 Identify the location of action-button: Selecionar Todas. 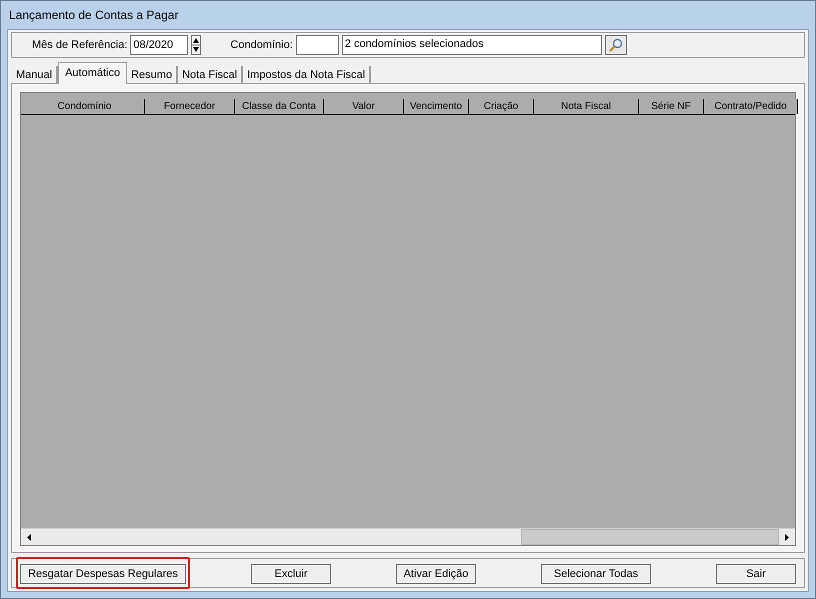
(596, 574).